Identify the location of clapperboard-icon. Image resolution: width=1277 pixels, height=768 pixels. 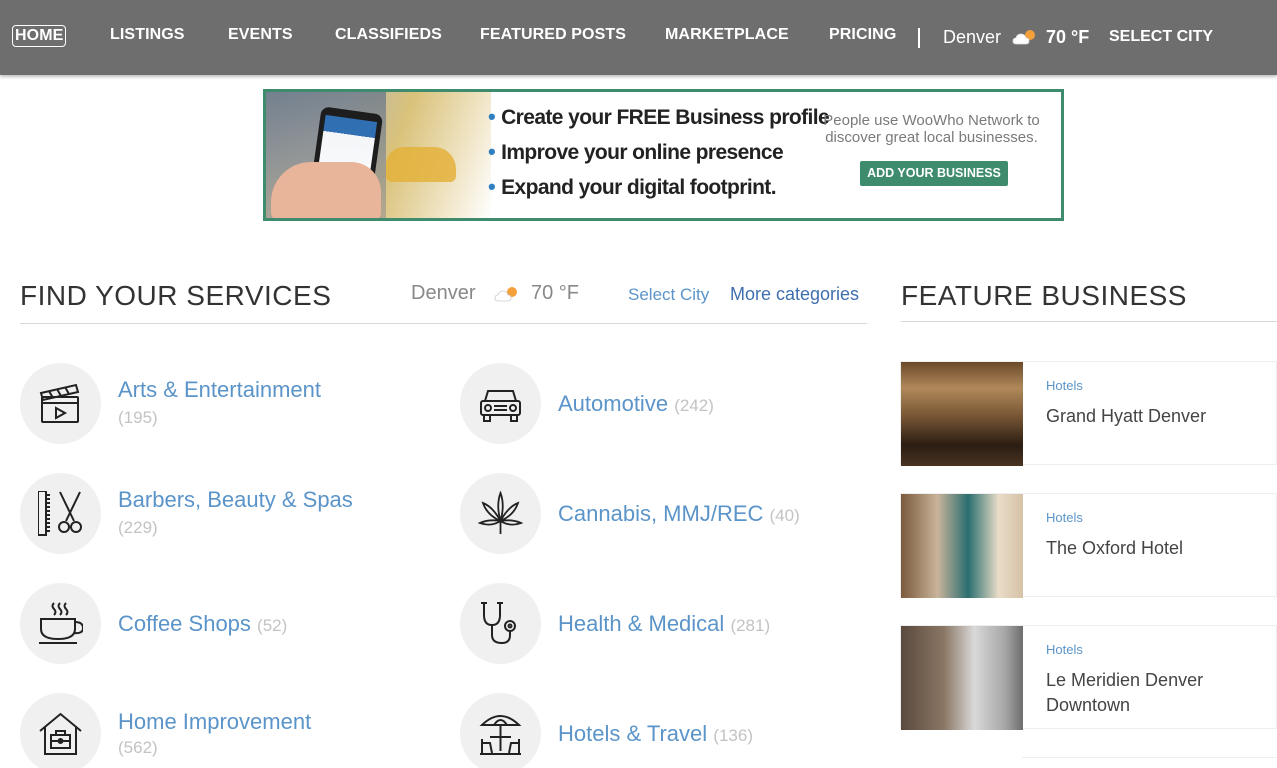
(59, 403).